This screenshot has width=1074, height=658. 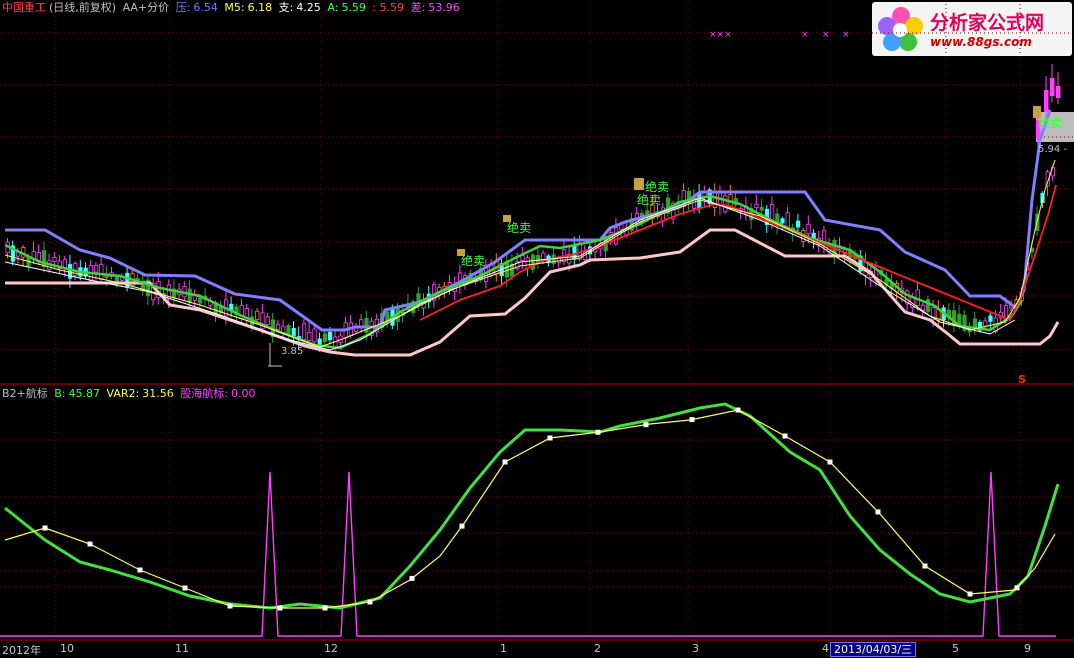 What do you see at coordinates (825, 648) in the screenshot?
I see `axis-label-month: 4` at bounding box center [825, 648].